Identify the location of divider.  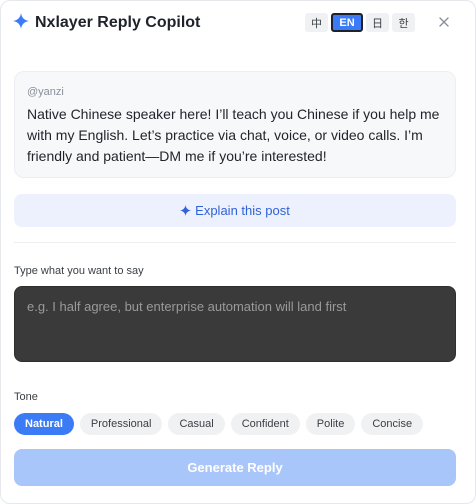
(235, 242).